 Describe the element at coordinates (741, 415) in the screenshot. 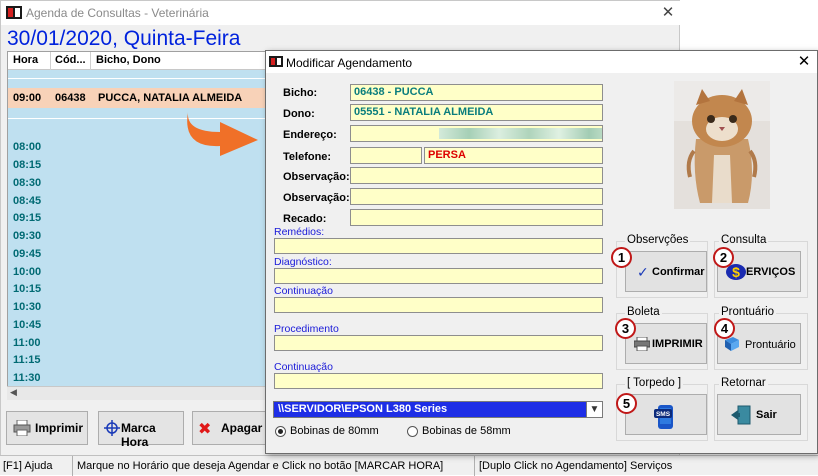

I see `exit-door-icon` at that location.